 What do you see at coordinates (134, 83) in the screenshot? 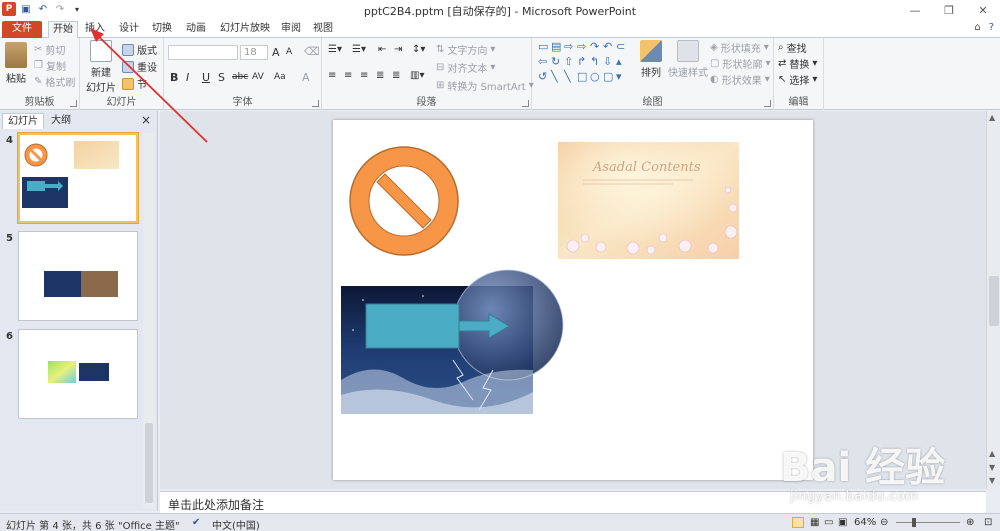
I see `section-button: 节` at bounding box center [134, 83].